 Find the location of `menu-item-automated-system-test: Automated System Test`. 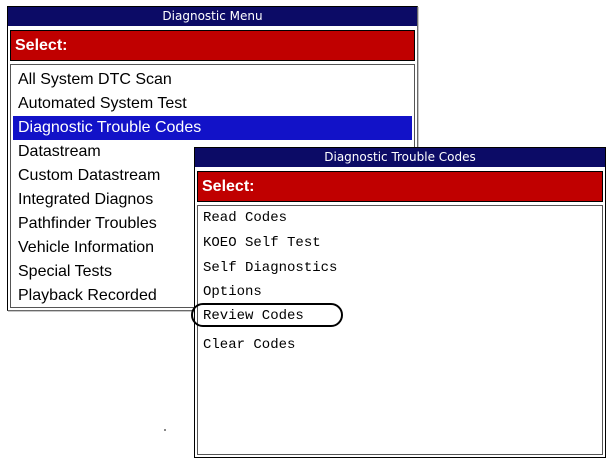

menu-item-automated-system-test: Automated System Test is located at coordinates (212, 104).